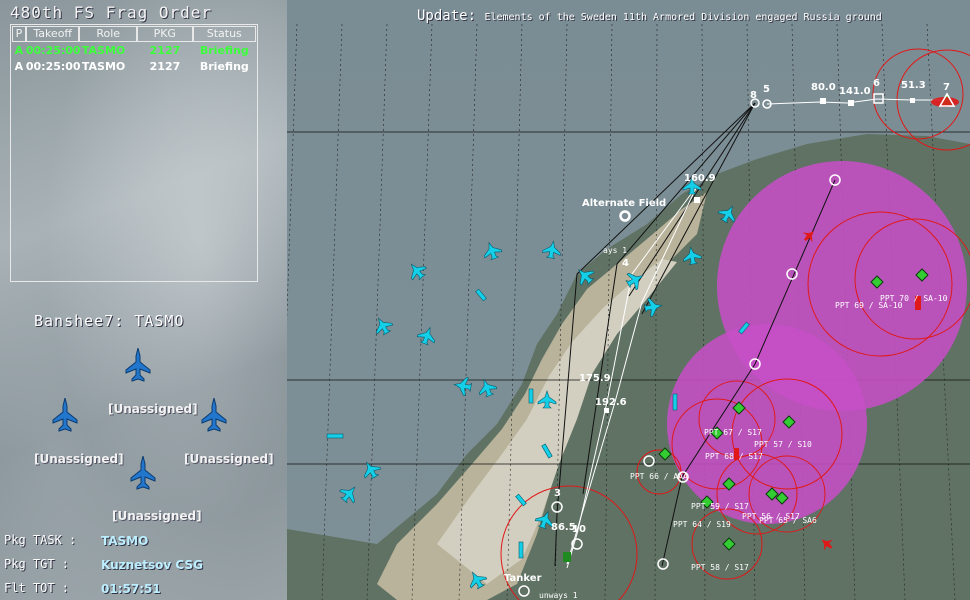 This screenshot has width=970, height=600. I want to click on threat-label: PPT 65 / SA6, so click(788, 520).